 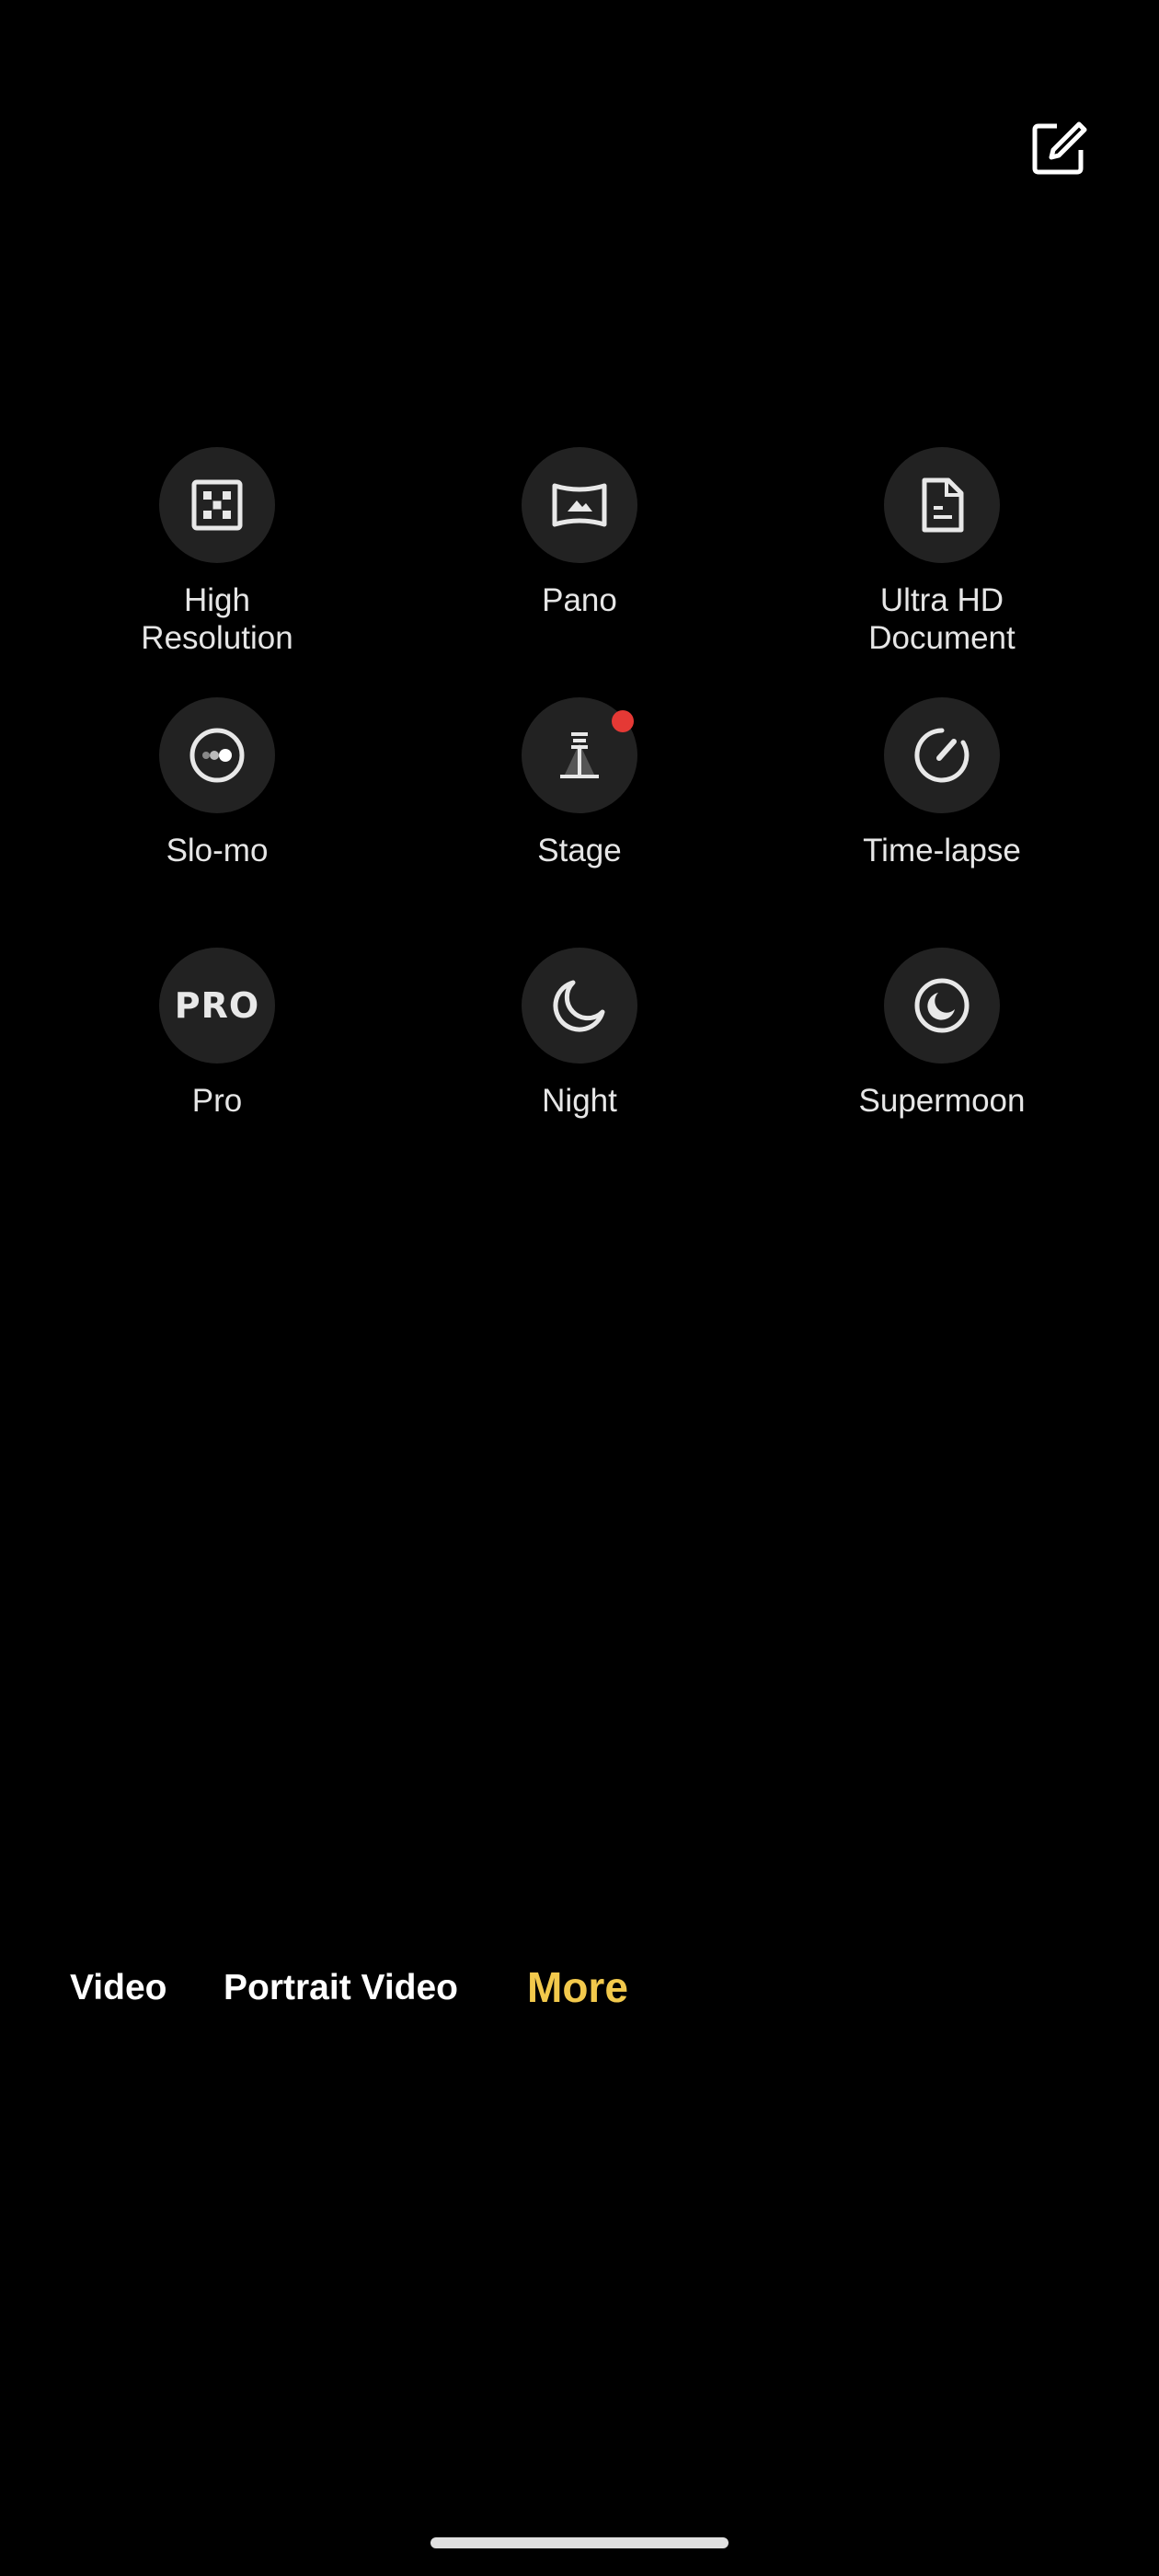 I want to click on new-badge, so click(x=623, y=721).